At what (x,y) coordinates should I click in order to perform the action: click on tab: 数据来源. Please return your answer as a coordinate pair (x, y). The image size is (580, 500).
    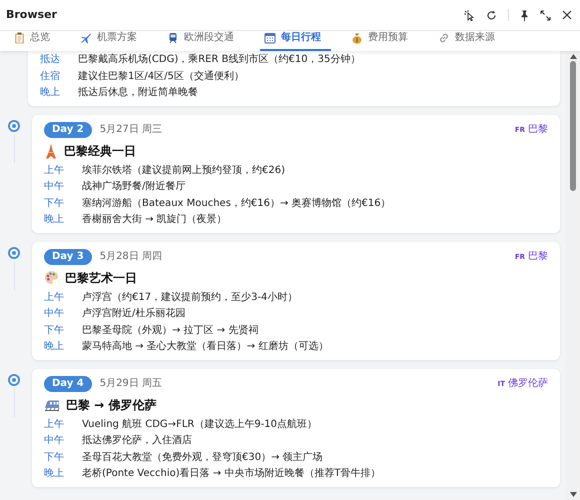
    Looking at the image, I should click on (469, 41).